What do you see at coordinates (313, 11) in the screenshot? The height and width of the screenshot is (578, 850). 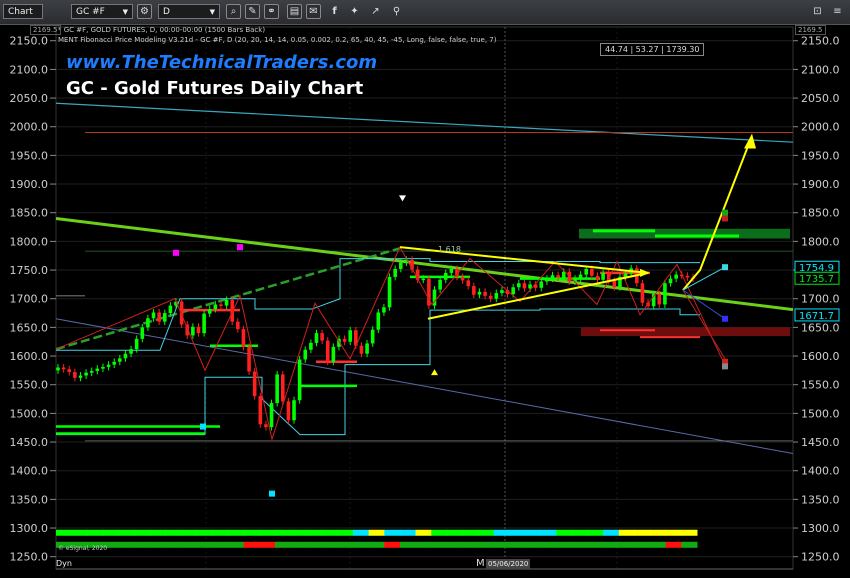 I see `email-icon: ✉` at bounding box center [313, 11].